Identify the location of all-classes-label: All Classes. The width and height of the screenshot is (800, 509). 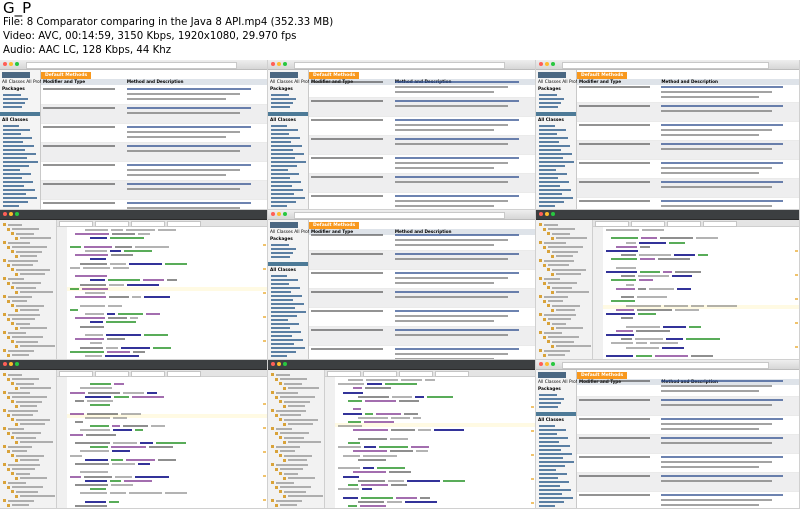
(283, 270).